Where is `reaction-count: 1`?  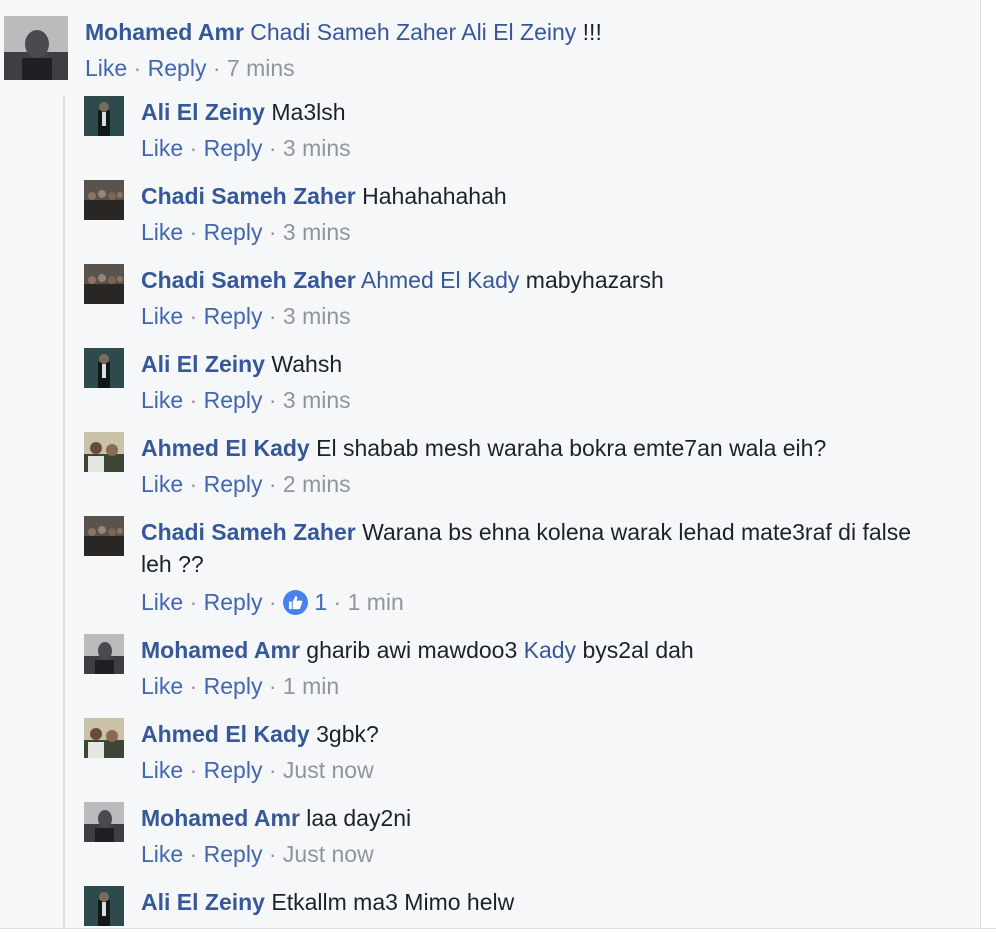 reaction-count: 1 is located at coordinates (320, 602).